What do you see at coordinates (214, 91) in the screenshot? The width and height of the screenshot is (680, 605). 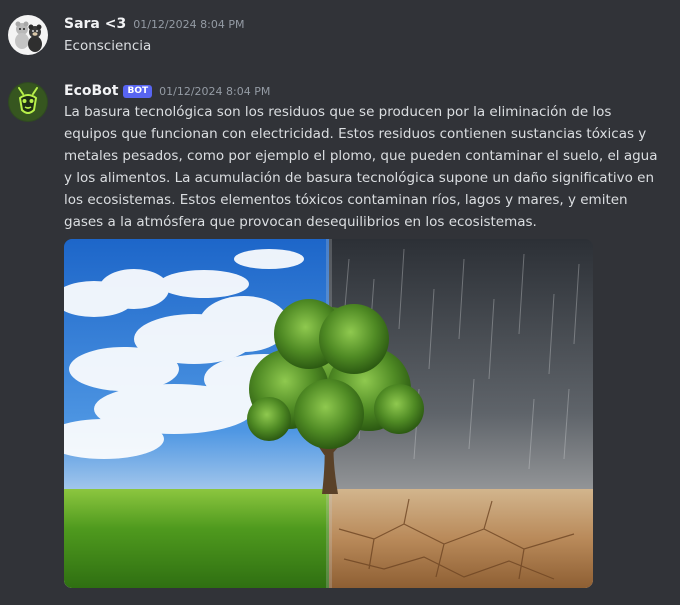 I see `timestamp: 01/12/2024 8:04 PM` at bounding box center [214, 91].